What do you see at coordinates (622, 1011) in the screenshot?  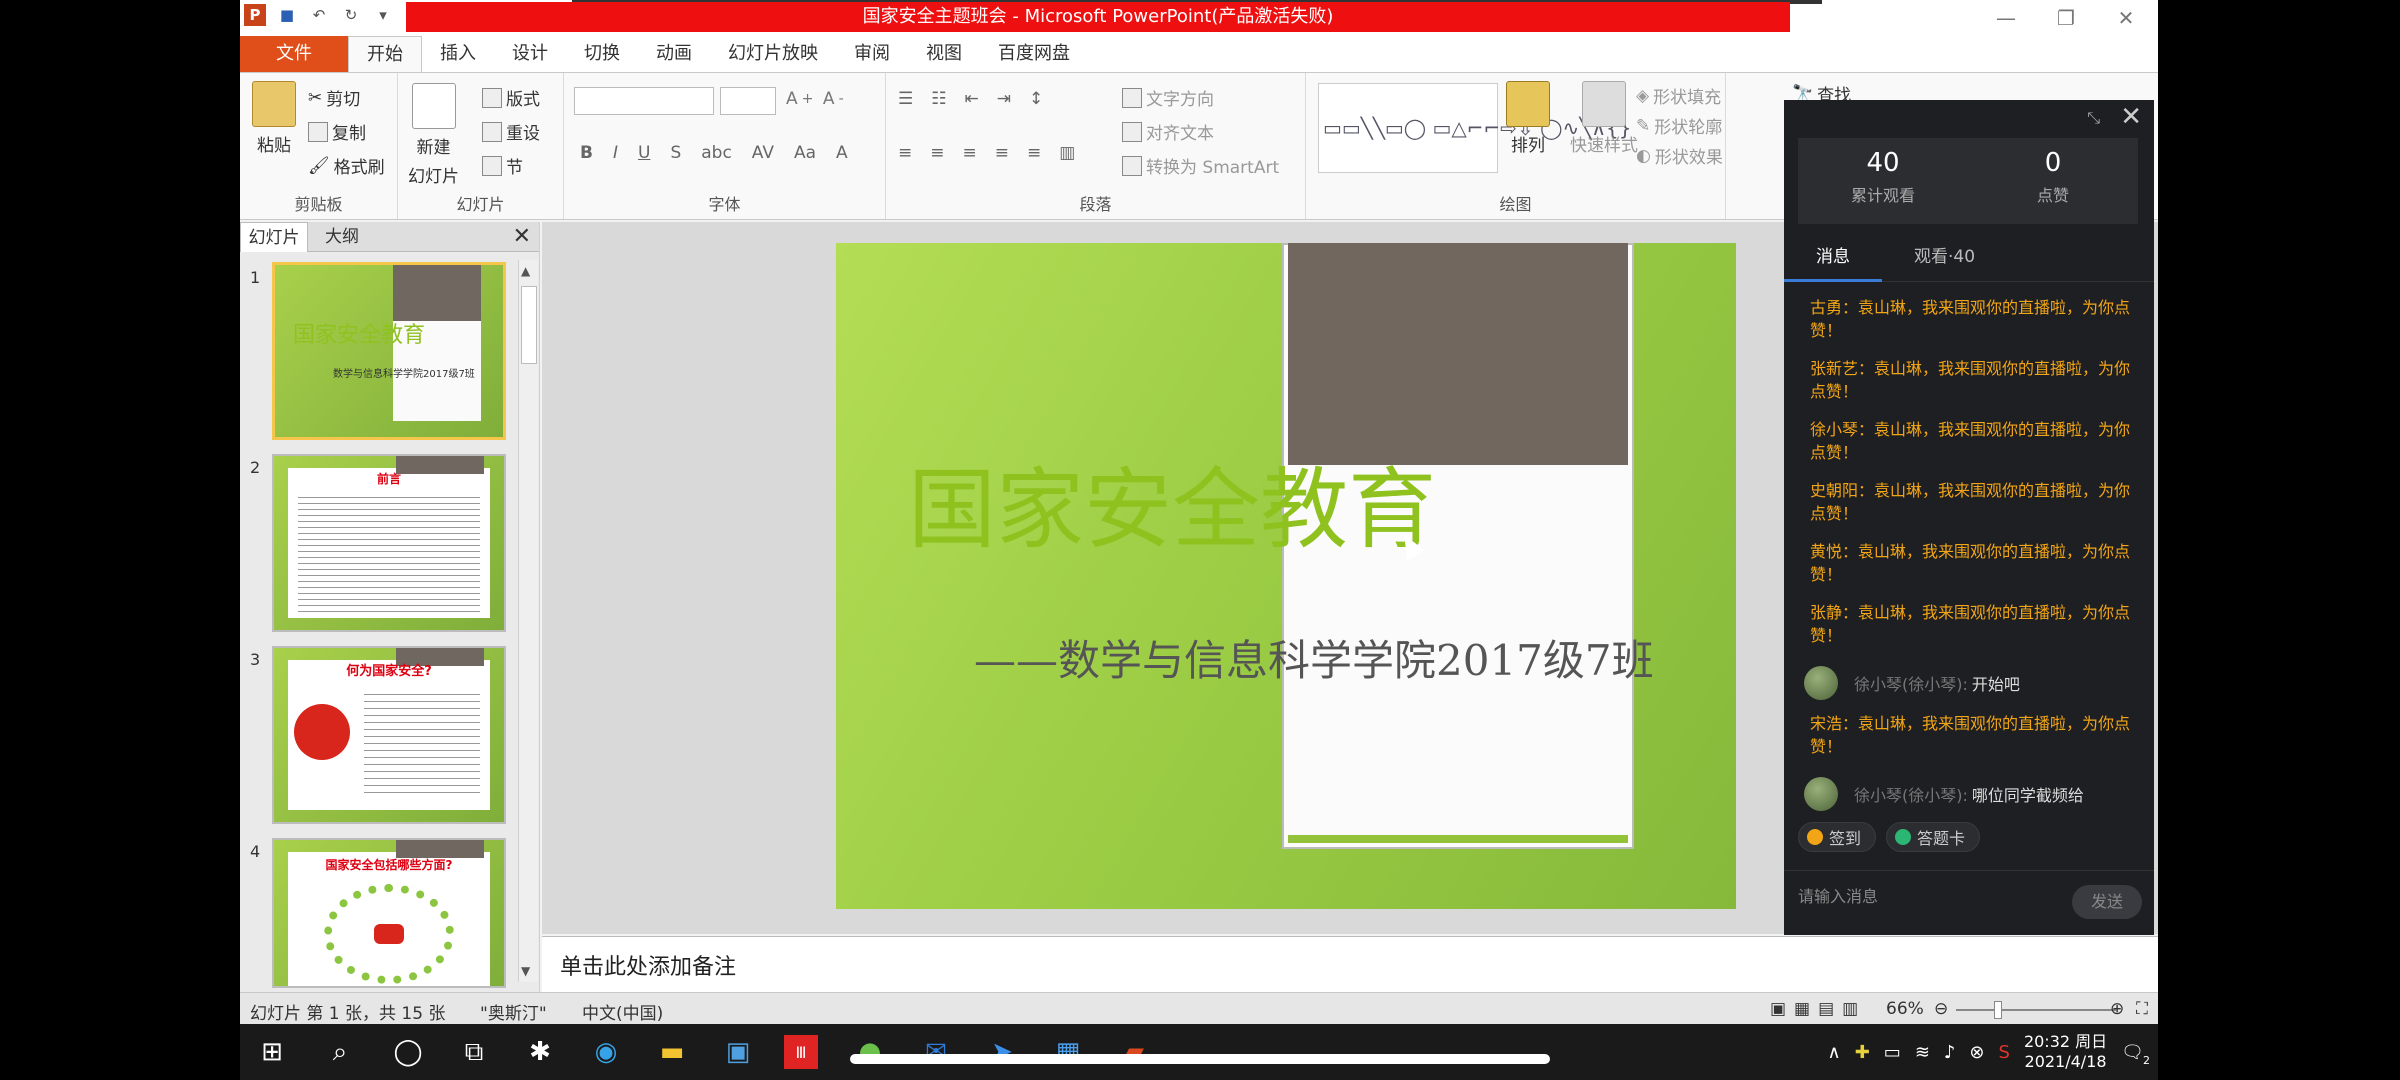 I see `language-indicator: 中文(中国)` at bounding box center [622, 1011].